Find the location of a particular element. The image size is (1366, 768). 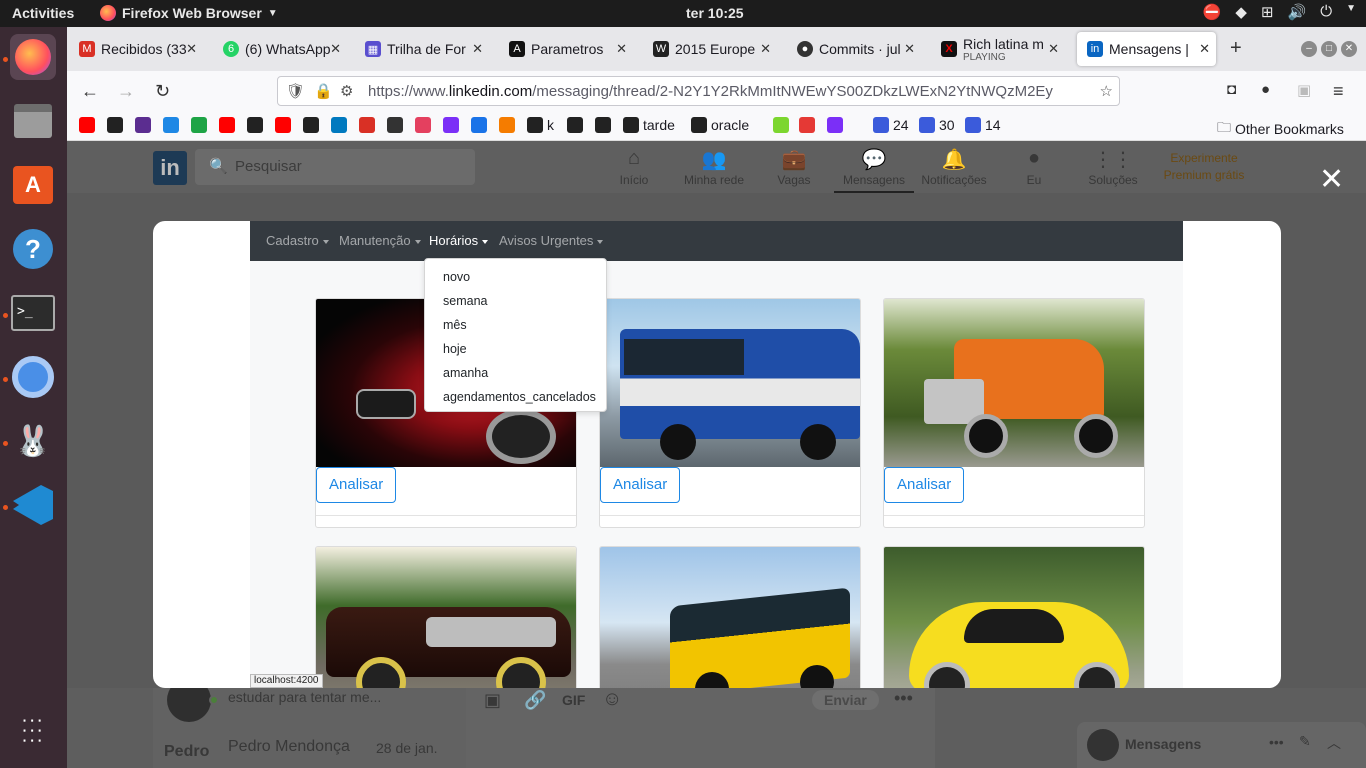

tracking-shield-icon: 🛡 is located at coordinates (295, 91).